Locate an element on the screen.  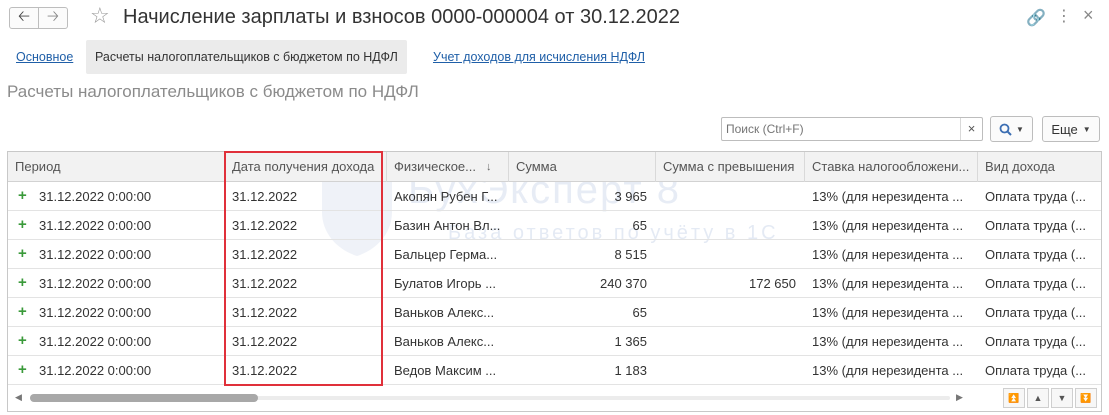
tab-main: Основное is located at coordinates (44, 57).